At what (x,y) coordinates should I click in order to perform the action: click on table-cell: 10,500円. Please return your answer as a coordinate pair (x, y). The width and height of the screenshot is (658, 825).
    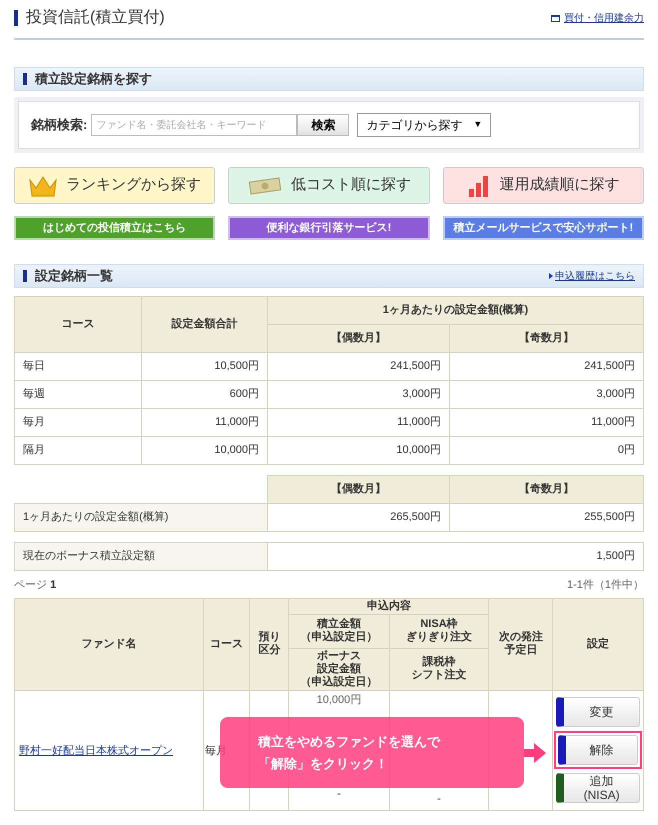
    Looking at the image, I should click on (205, 366).